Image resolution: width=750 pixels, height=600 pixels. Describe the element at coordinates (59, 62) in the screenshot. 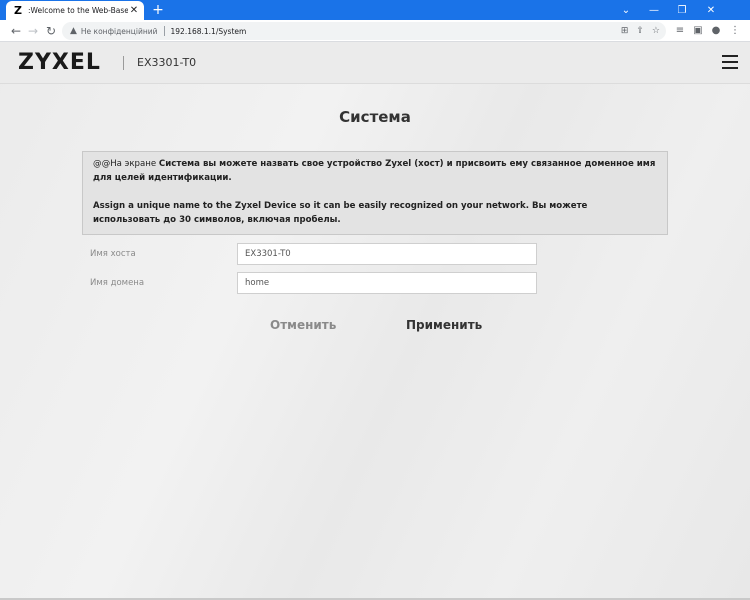

I see `zyxel-logo: ZYXEL` at that location.